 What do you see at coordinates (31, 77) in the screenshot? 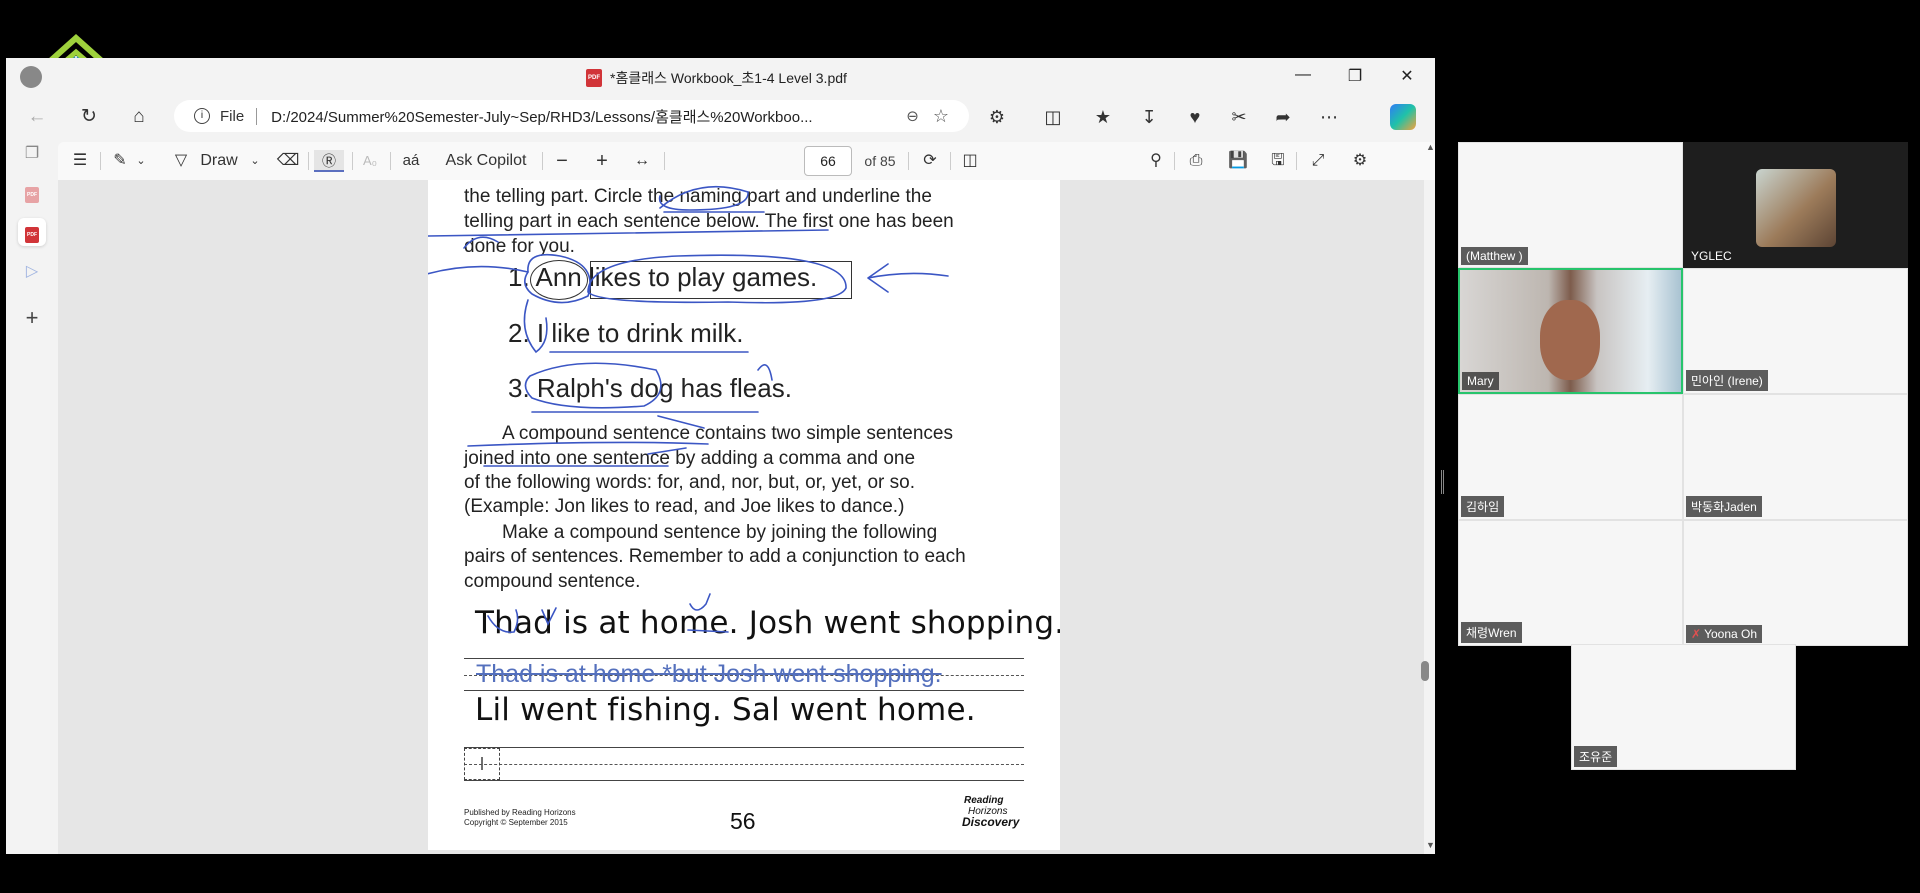
I see `profile-avatar` at bounding box center [31, 77].